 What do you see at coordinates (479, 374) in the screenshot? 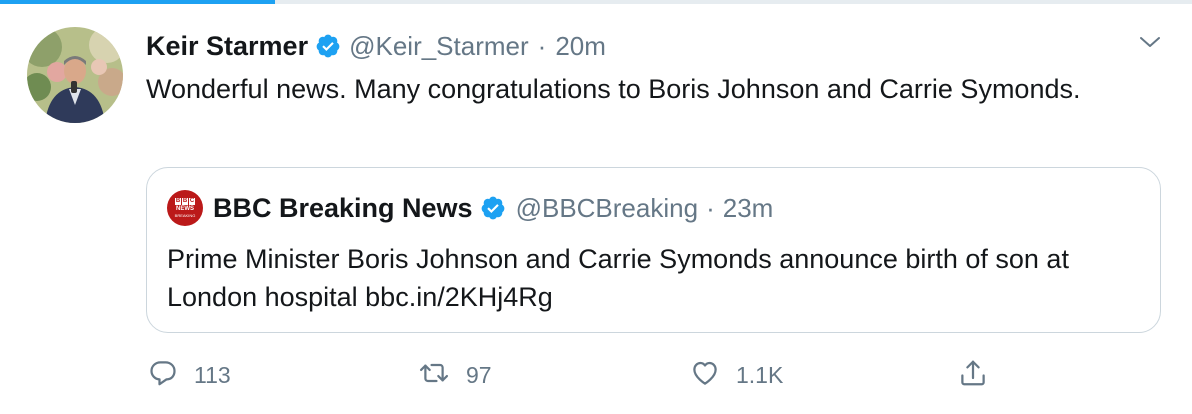
I see `retweet-count: 97` at bounding box center [479, 374].